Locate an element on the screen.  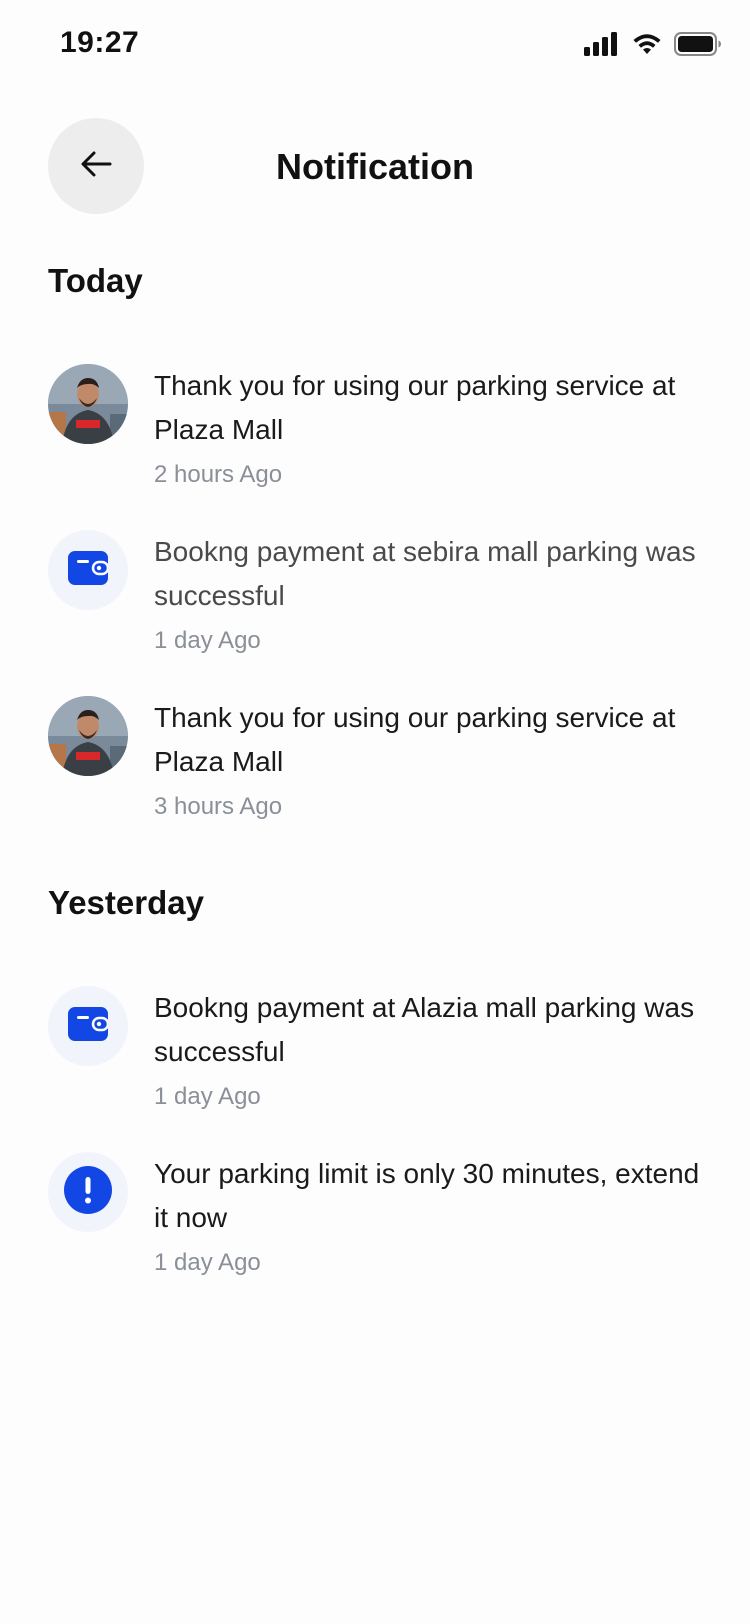
alert-icon is located at coordinates (88, 1192).